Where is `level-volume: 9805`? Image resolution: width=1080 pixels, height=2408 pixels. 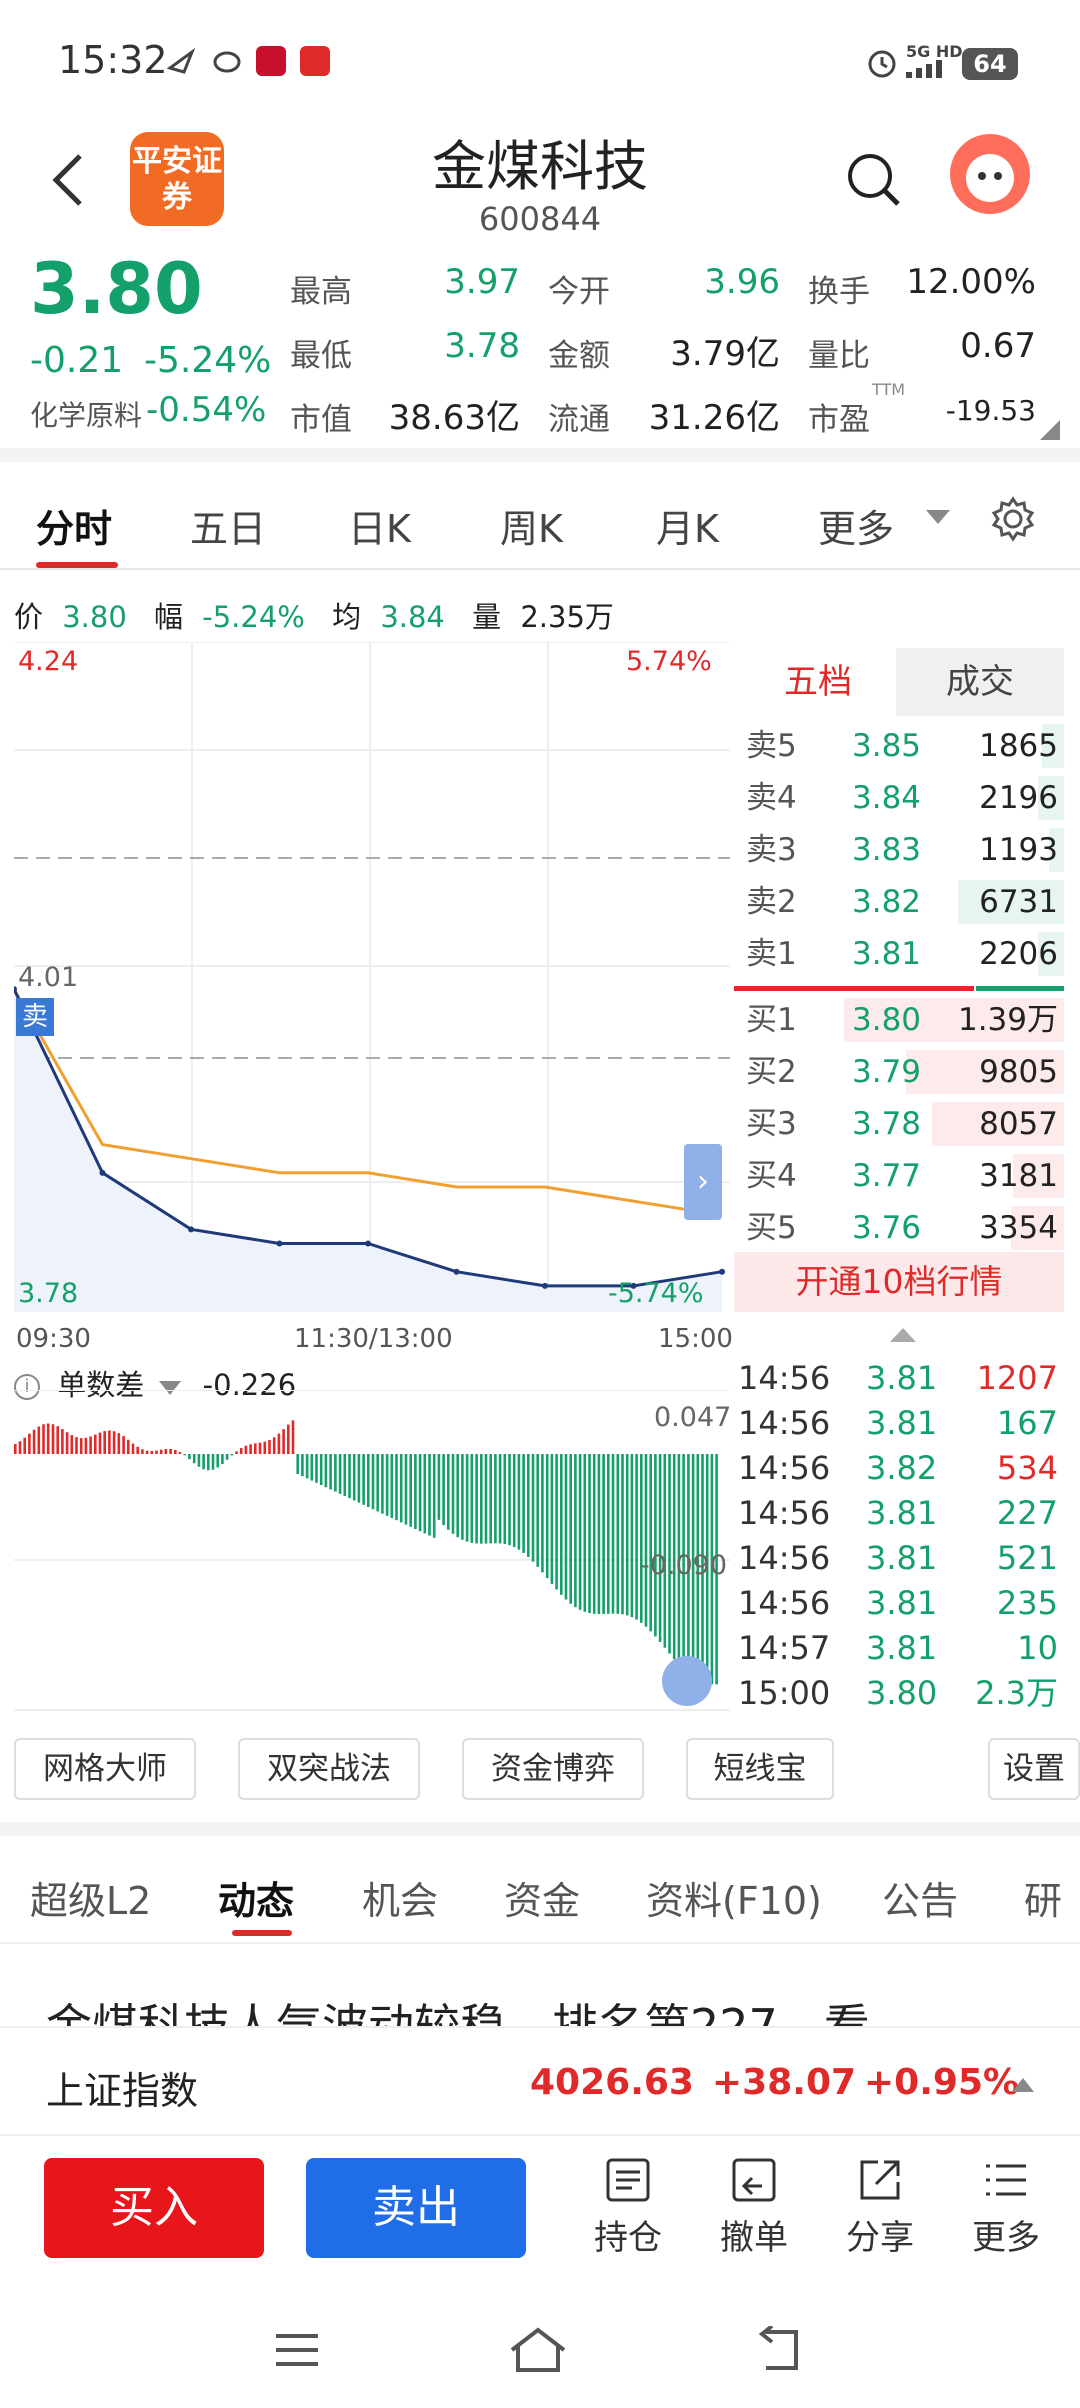 level-volume: 9805 is located at coordinates (1018, 1072).